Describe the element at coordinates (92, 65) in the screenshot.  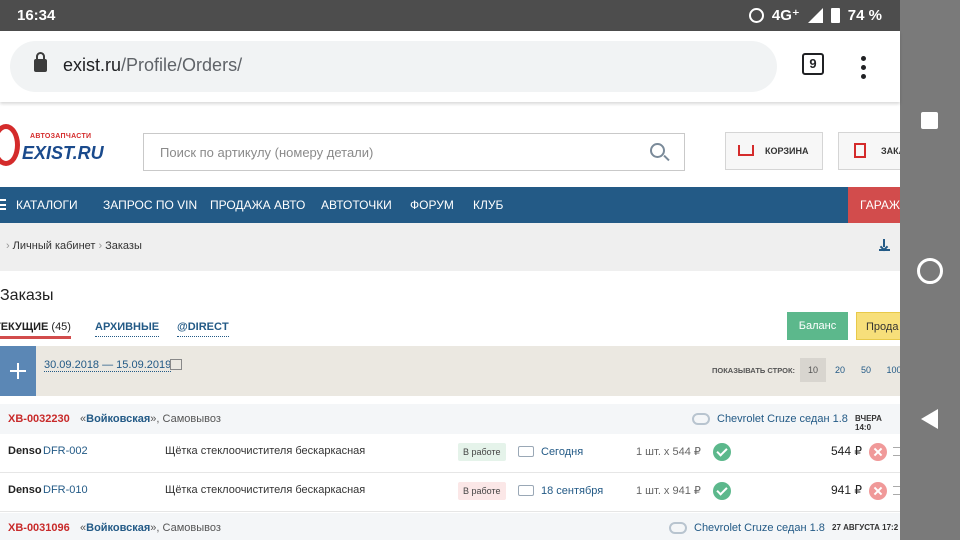
I see `url-host: exist.ru` at that location.